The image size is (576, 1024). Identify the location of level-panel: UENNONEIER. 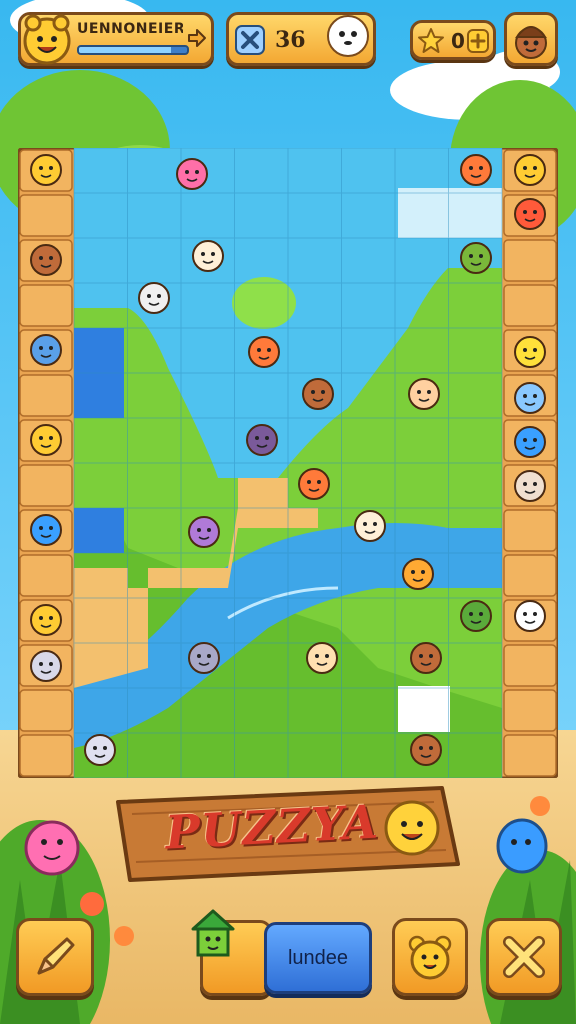
(116, 39).